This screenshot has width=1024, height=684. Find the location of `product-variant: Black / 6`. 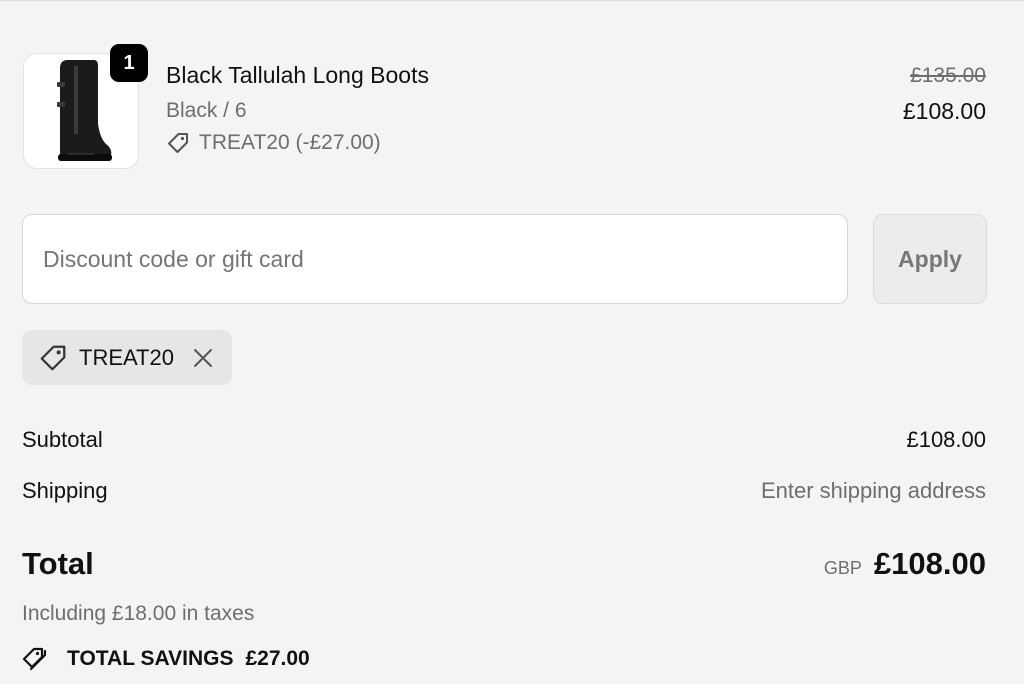

product-variant: Black / 6 is located at coordinates (206, 110).